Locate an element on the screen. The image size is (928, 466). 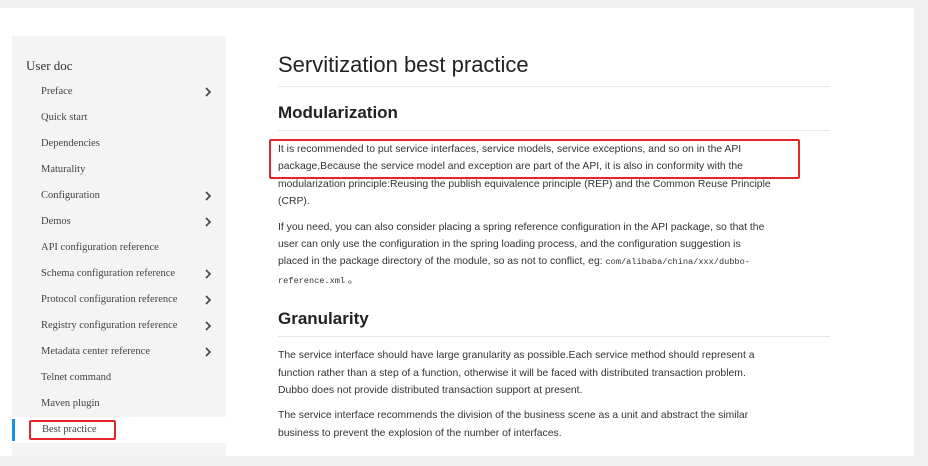
sidebar-item-protocol-configuration-reference: Protocol configuration reference is located at coordinates (119, 300).